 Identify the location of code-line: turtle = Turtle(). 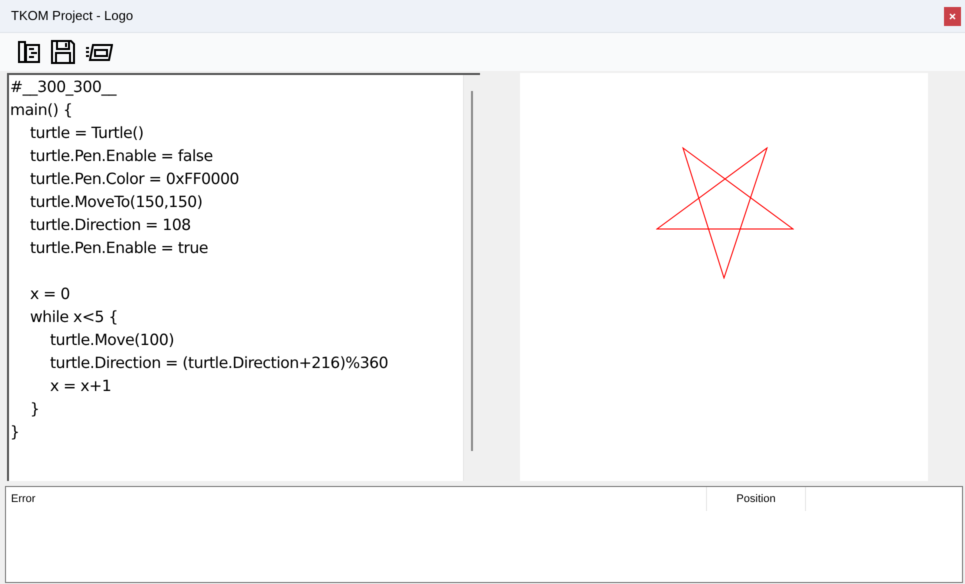
(87, 133).